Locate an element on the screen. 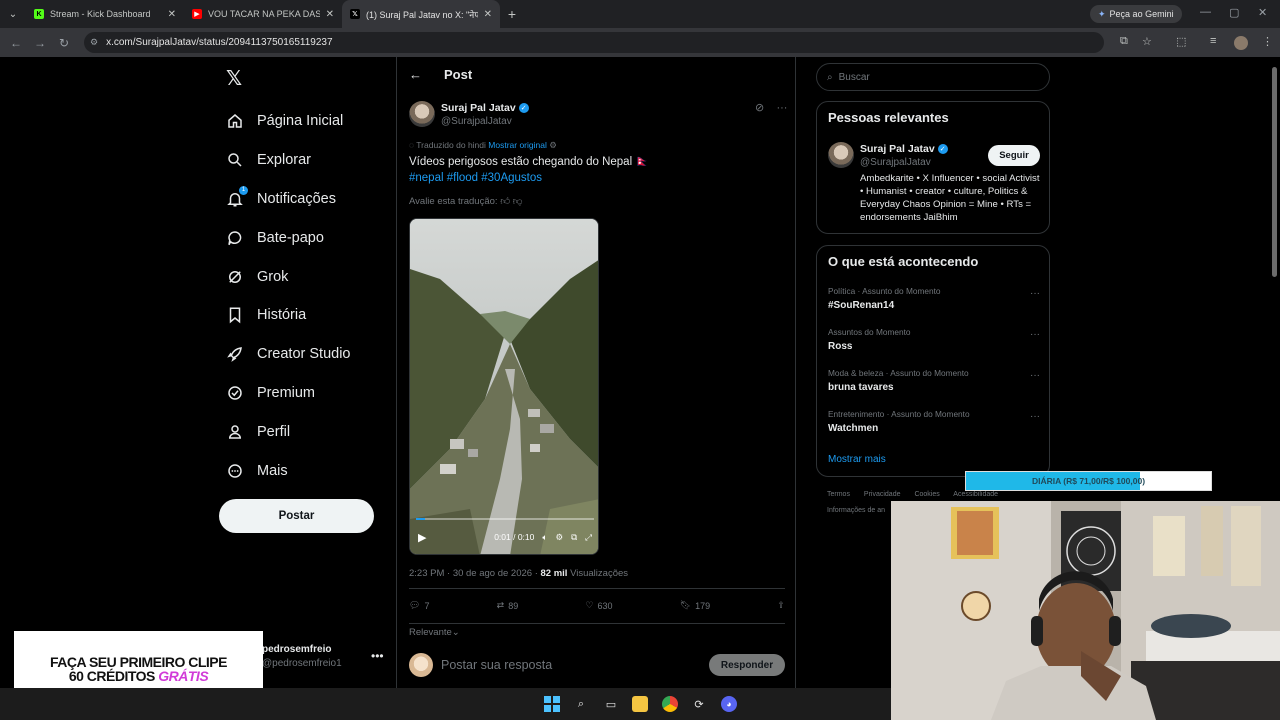 The image size is (1280, 720). trend-name: Watchmen is located at coordinates (853, 428).